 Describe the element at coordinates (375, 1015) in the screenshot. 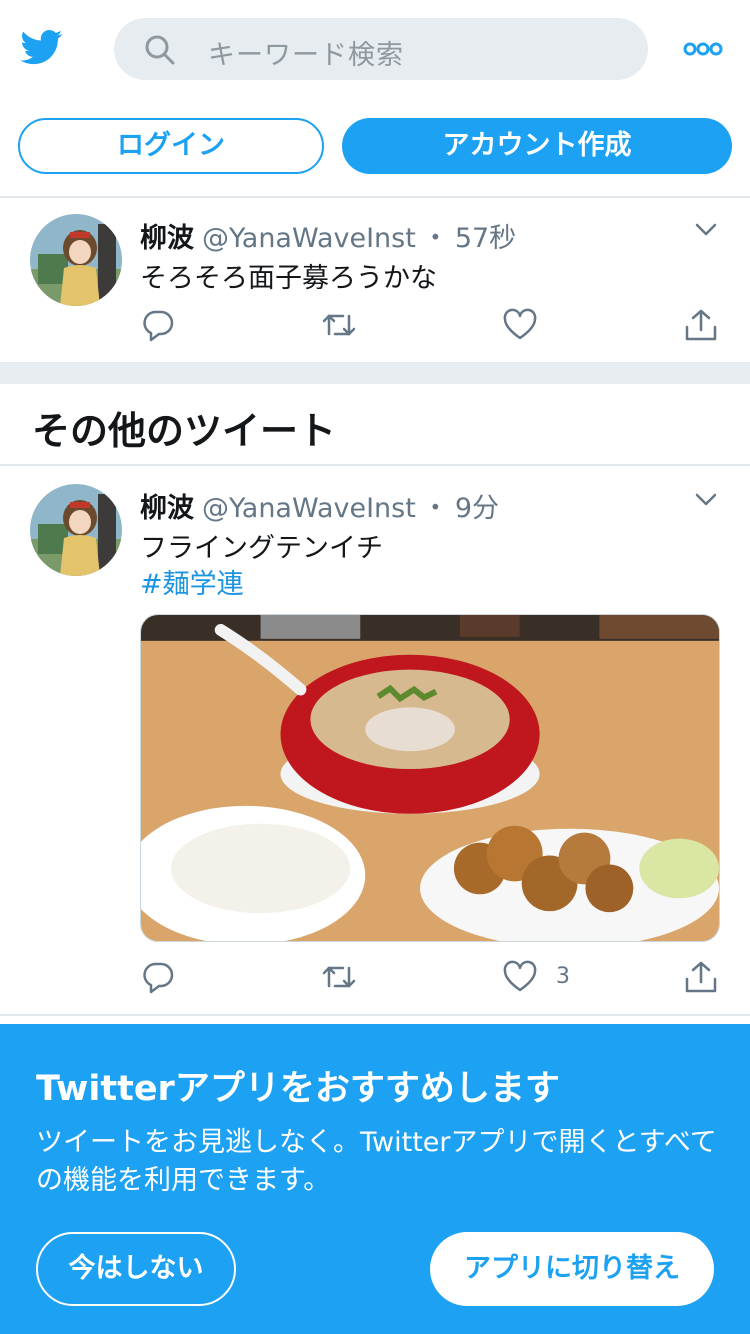

I see `divider` at that location.